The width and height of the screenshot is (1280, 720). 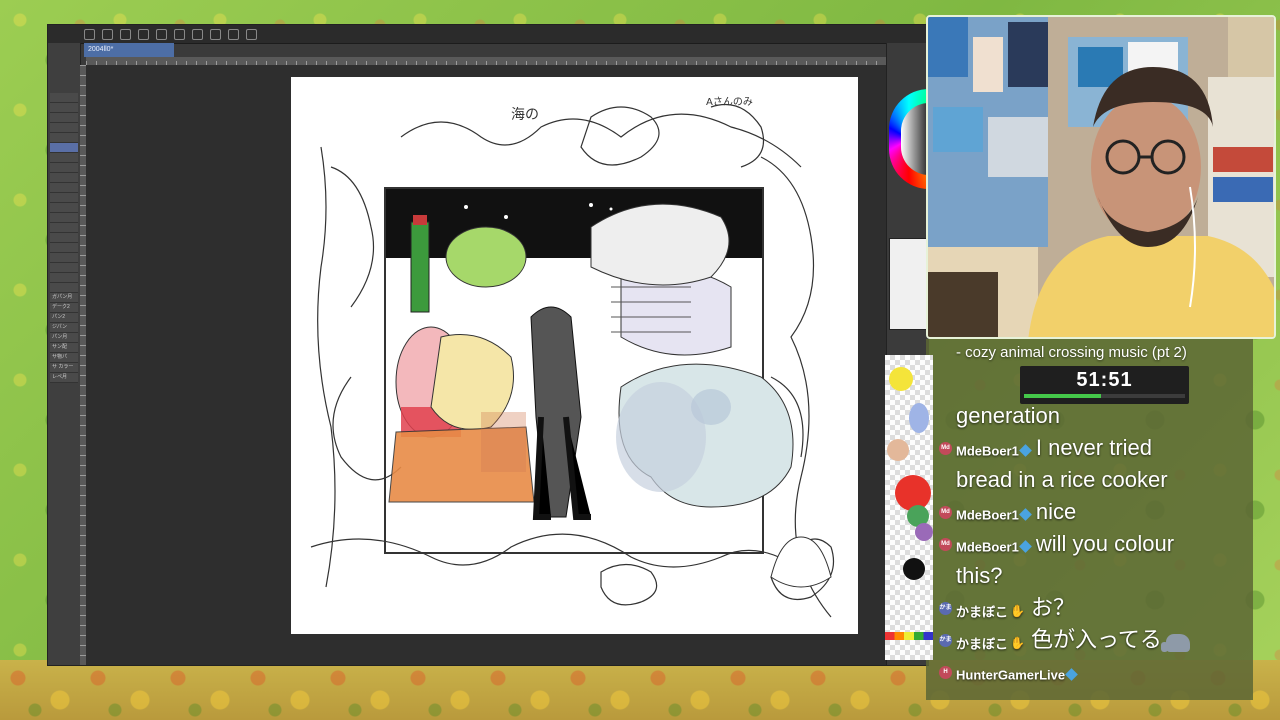 What do you see at coordinates (251, 34) in the screenshot?
I see `brush-icon` at bounding box center [251, 34].